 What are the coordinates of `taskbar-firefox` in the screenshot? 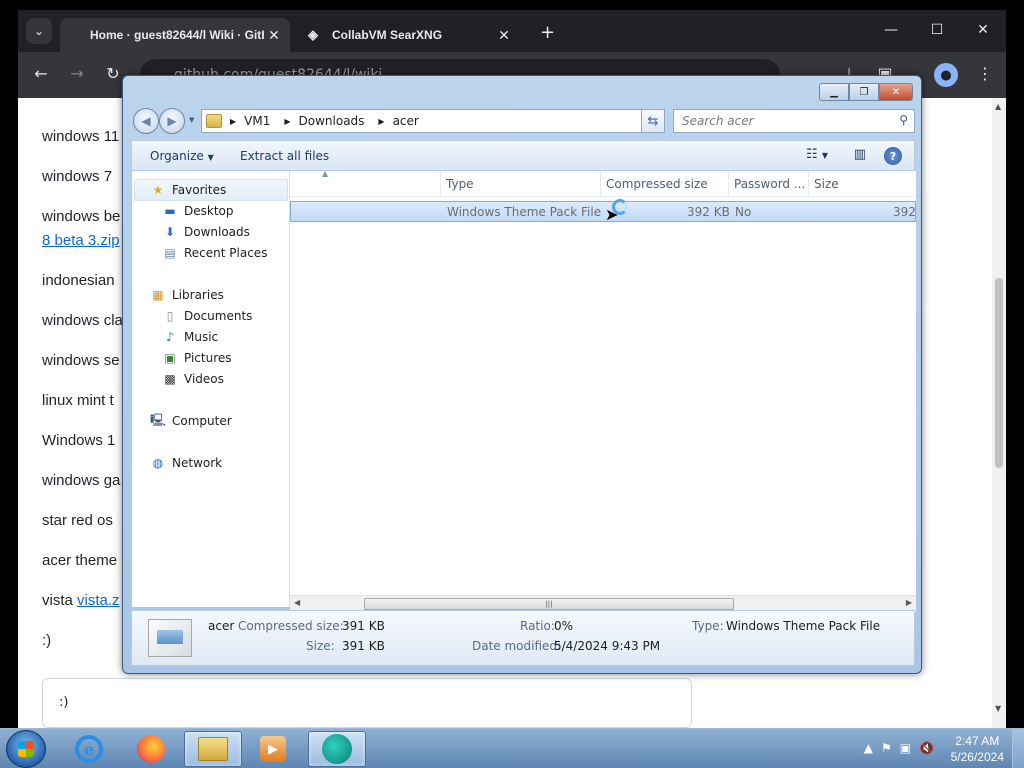 It's located at (151, 749).